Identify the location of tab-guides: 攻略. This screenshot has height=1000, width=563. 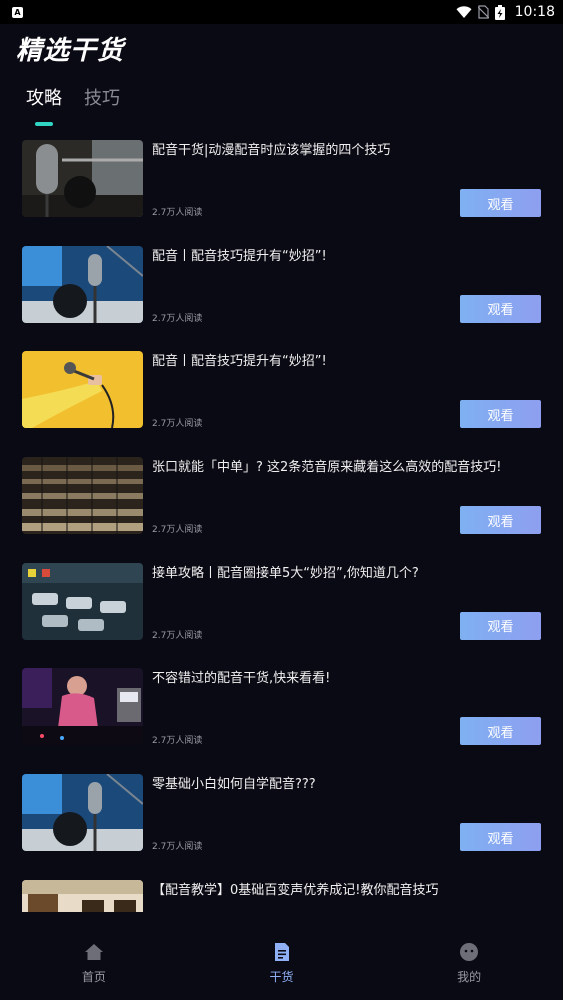
(44, 105).